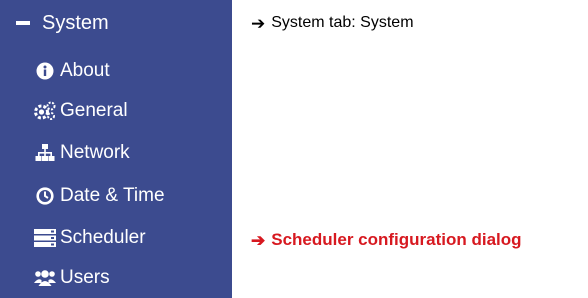 The width and height of the screenshot is (588, 298). I want to click on annotation-system-tab: ➔ System tab: System, so click(332, 23).